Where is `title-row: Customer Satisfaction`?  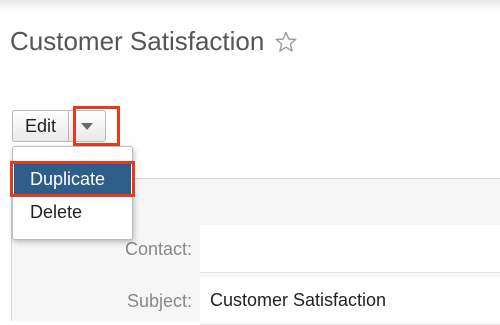
title-row: Customer Satisfaction is located at coordinates (154, 41).